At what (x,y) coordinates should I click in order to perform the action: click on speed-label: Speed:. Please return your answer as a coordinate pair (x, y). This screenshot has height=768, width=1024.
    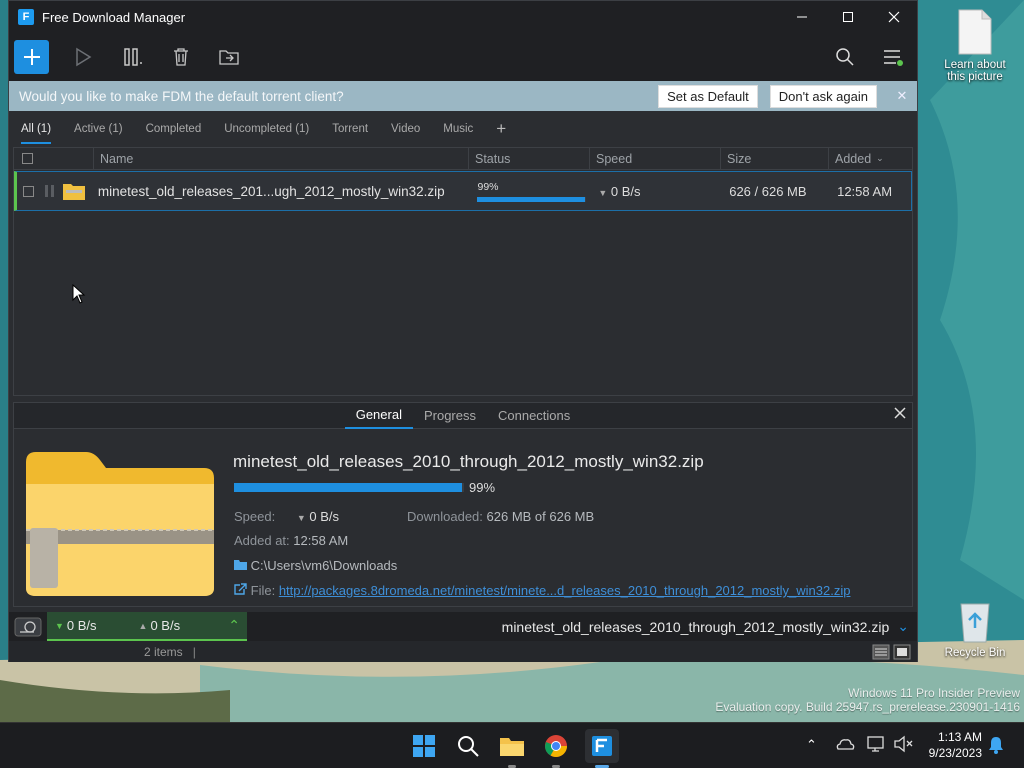
    Looking at the image, I should click on (255, 516).